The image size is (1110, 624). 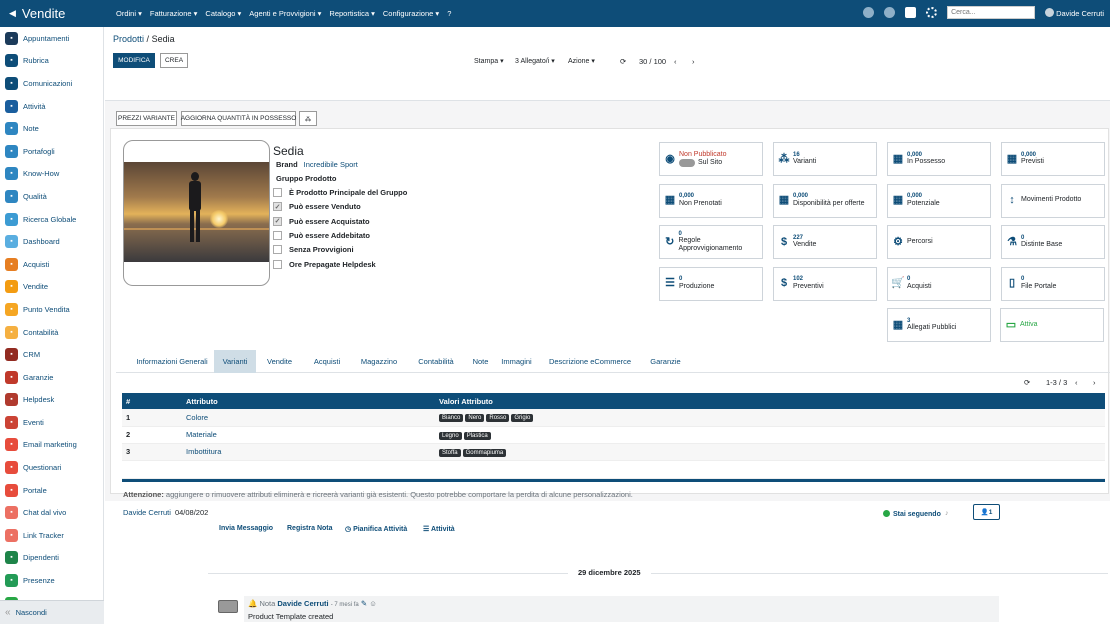 I want to click on variant-prices-button: PREZZI VARIANTE, so click(x=146, y=118).